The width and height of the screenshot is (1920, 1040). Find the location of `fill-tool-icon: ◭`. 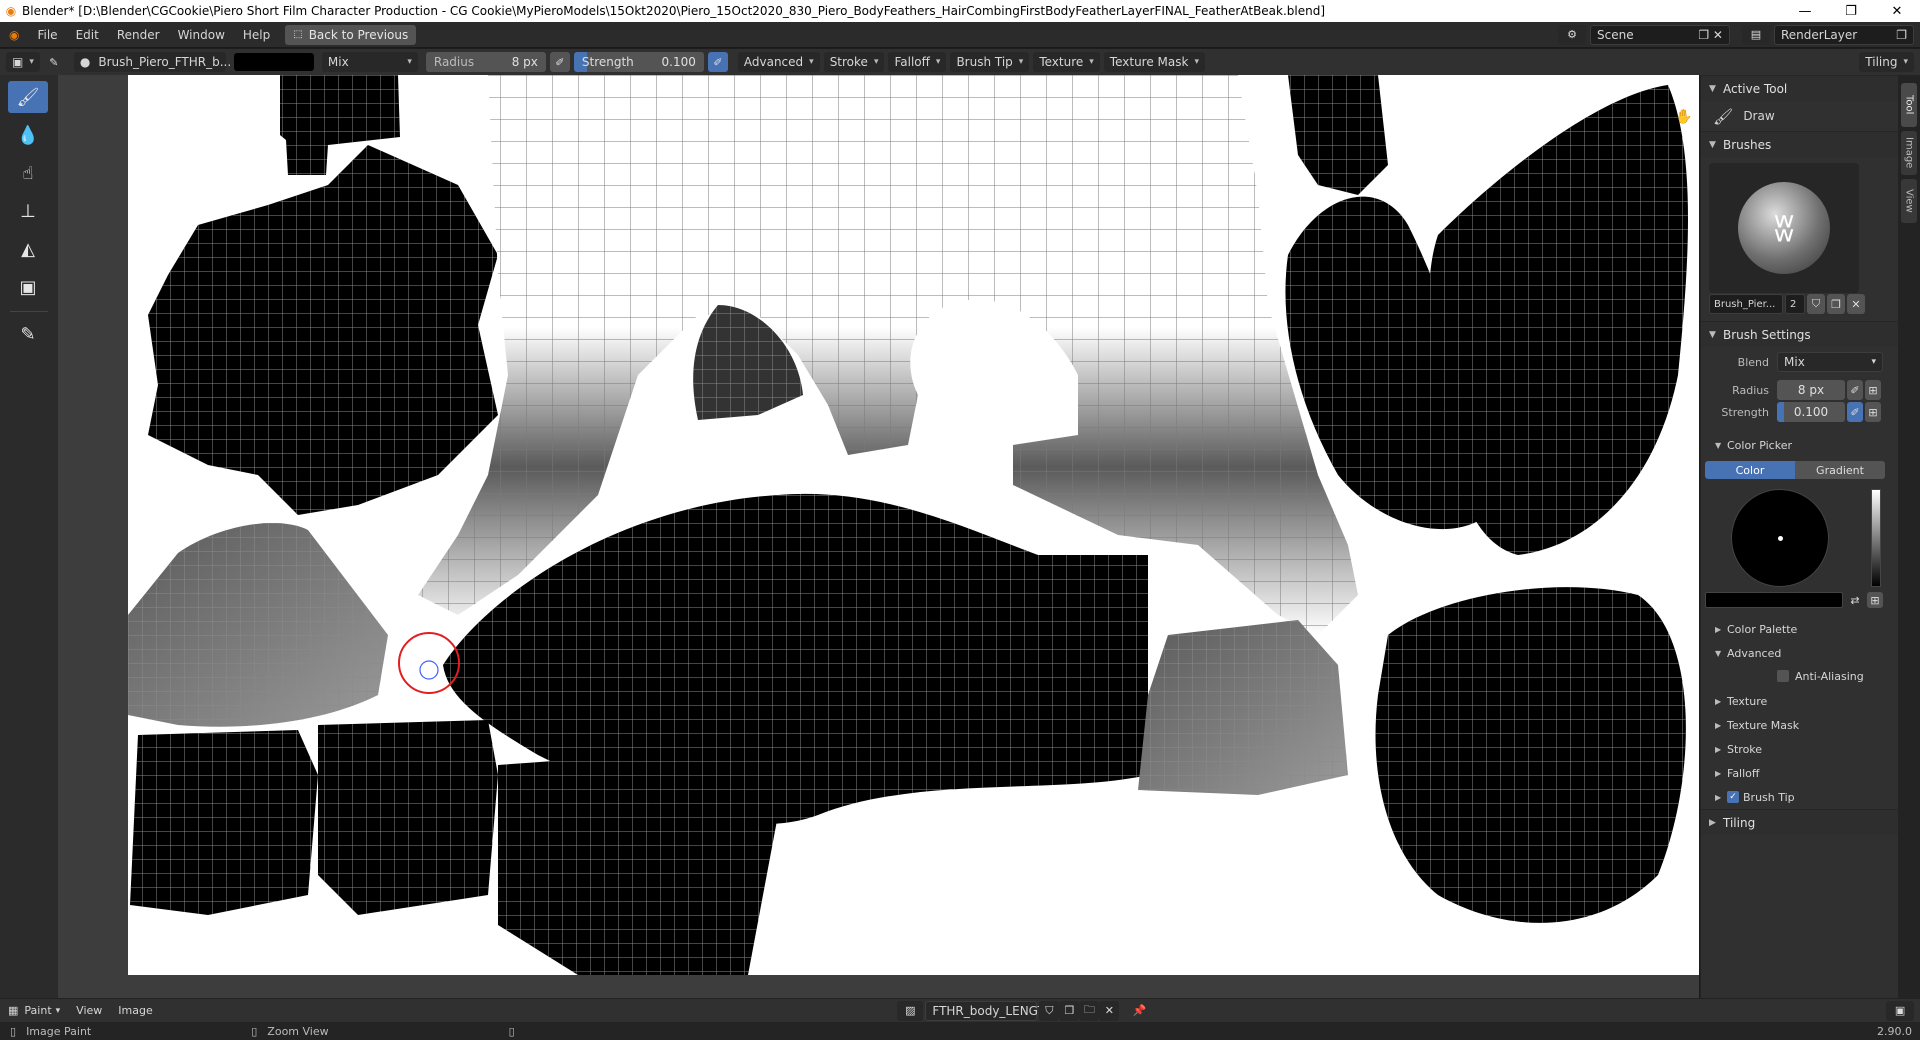

fill-tool-icon: ◭ is located at coordinates (28, 249).